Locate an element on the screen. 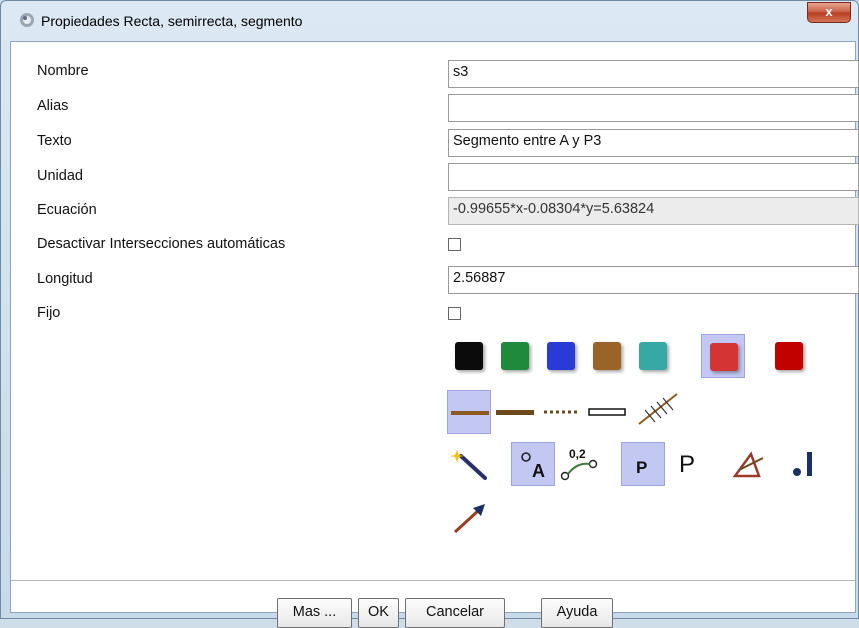 Image resolution: width=859 pixels, height=628 pixels. unidad-label: Unidad is located at coordinates (60, 176).